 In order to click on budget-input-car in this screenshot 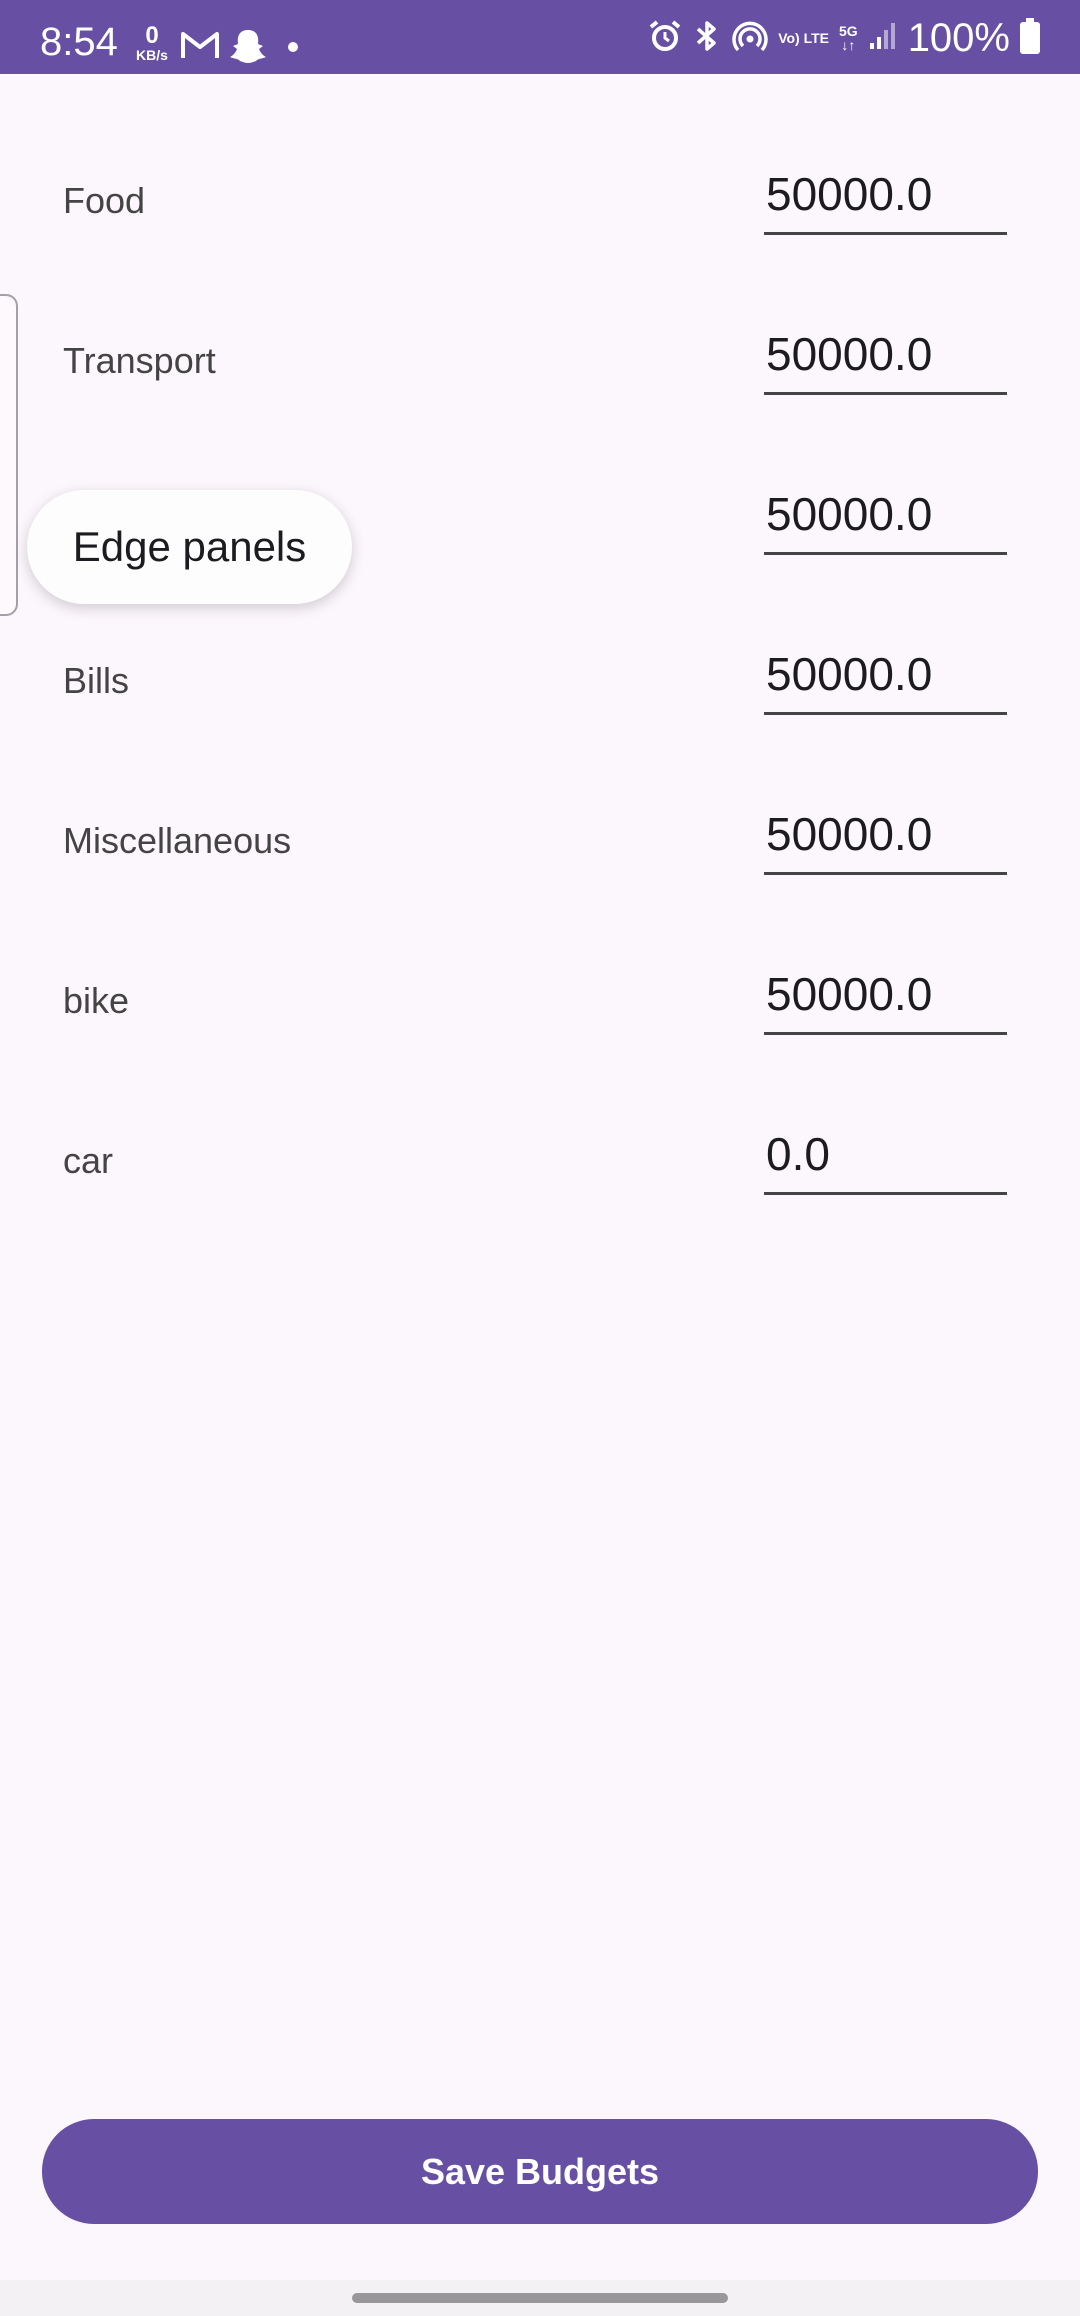, I will do `click(885, 1155)`.